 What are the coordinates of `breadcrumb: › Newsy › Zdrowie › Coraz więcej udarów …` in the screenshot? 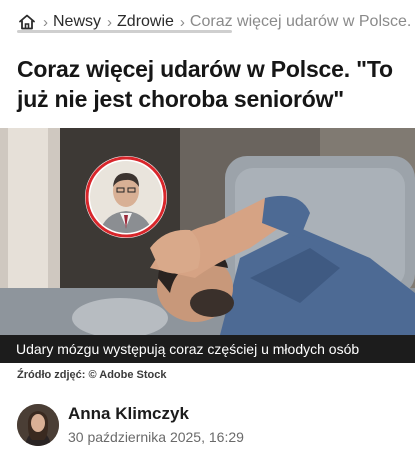 It's located at (207, 22).